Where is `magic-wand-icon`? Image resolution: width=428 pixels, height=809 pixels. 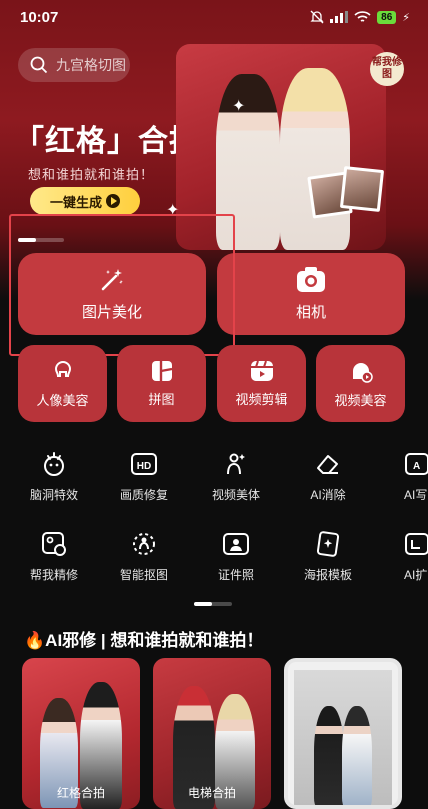
magic-wand-icon is located at coordinates (112, 279).